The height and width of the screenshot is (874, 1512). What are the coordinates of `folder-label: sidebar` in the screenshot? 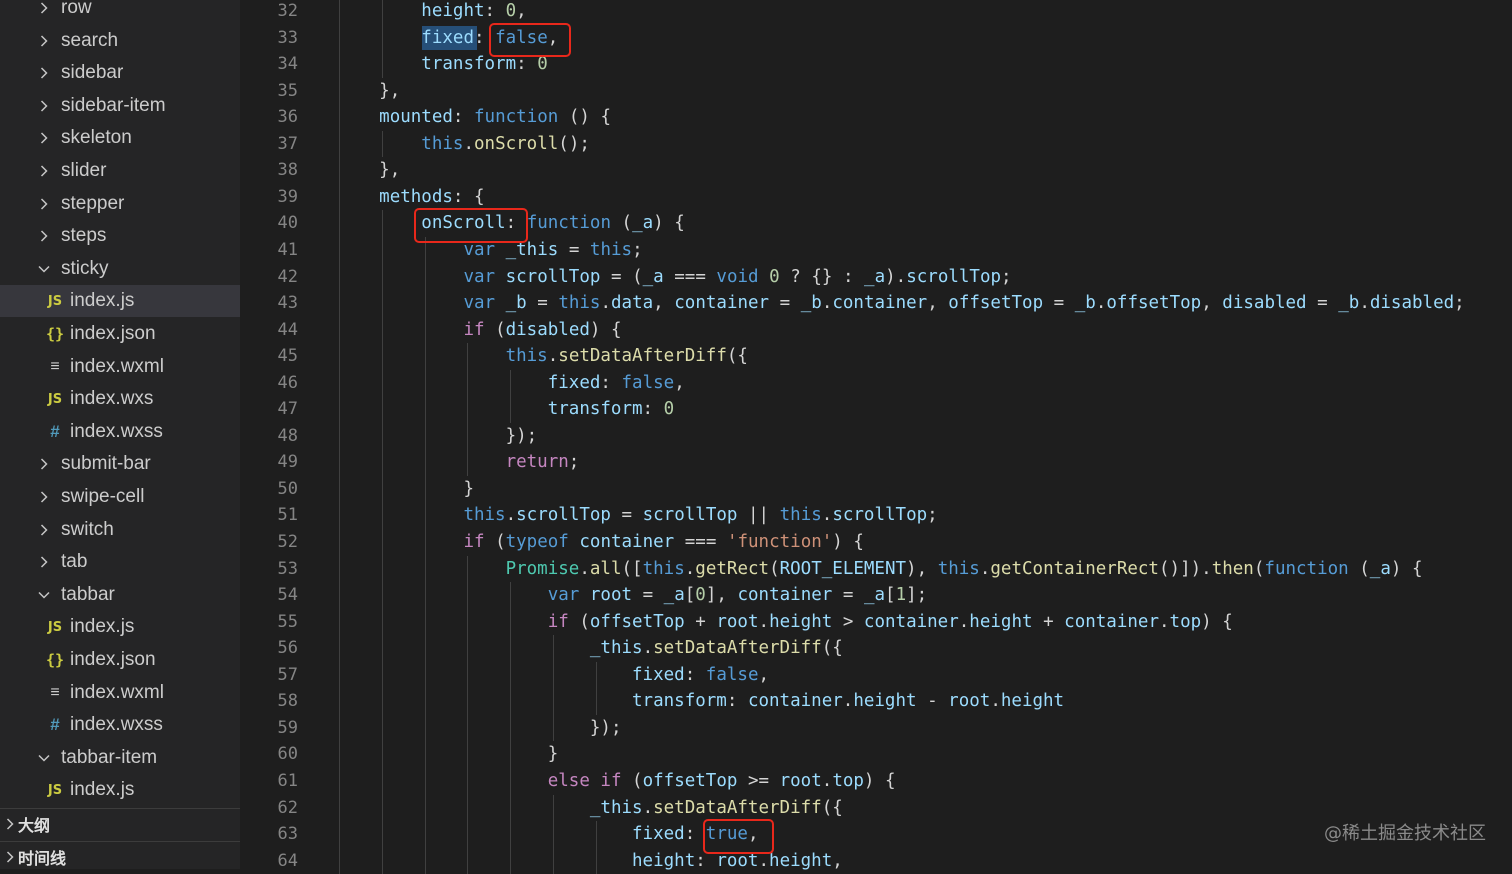 It's located at (92, 73).